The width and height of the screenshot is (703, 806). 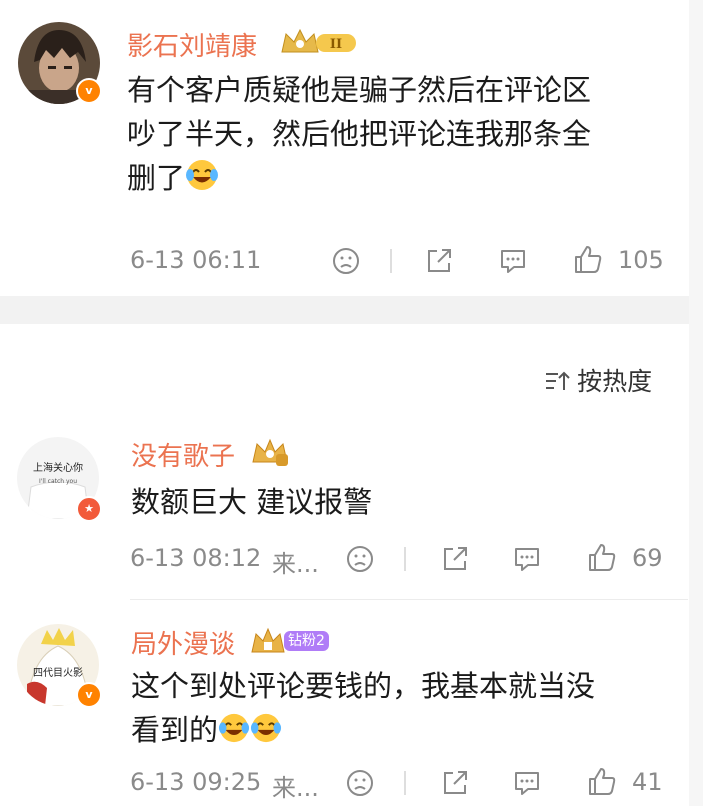 I want to click on post-text-line3: 删了, so click(x=407, y=180).